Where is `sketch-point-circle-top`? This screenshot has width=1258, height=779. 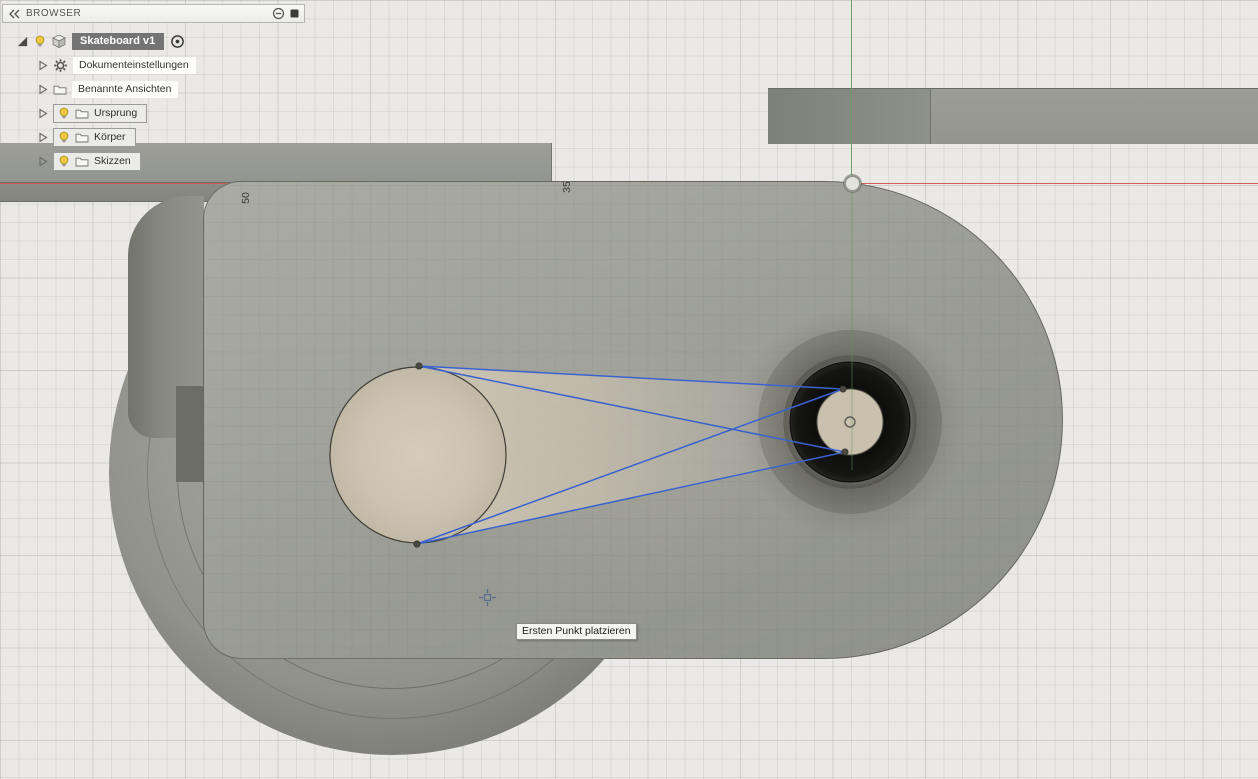 sketch-point-circle-top is located at coordinates (419, 366).